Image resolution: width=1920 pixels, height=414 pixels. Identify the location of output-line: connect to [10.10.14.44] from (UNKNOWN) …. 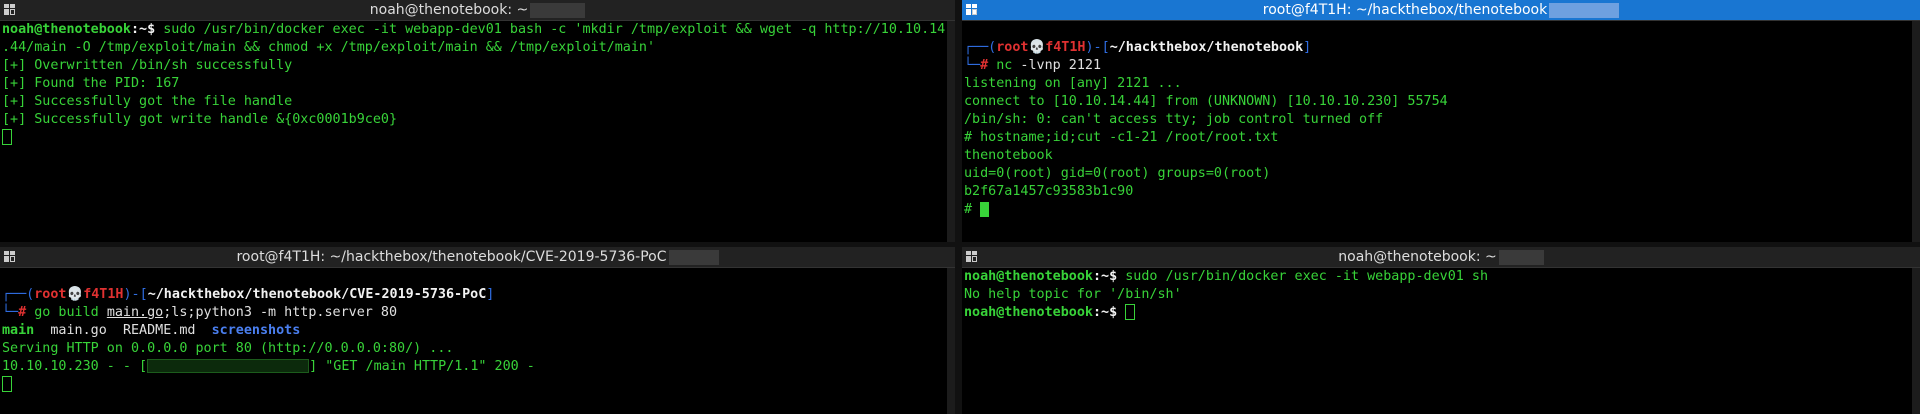
(1206, 101).